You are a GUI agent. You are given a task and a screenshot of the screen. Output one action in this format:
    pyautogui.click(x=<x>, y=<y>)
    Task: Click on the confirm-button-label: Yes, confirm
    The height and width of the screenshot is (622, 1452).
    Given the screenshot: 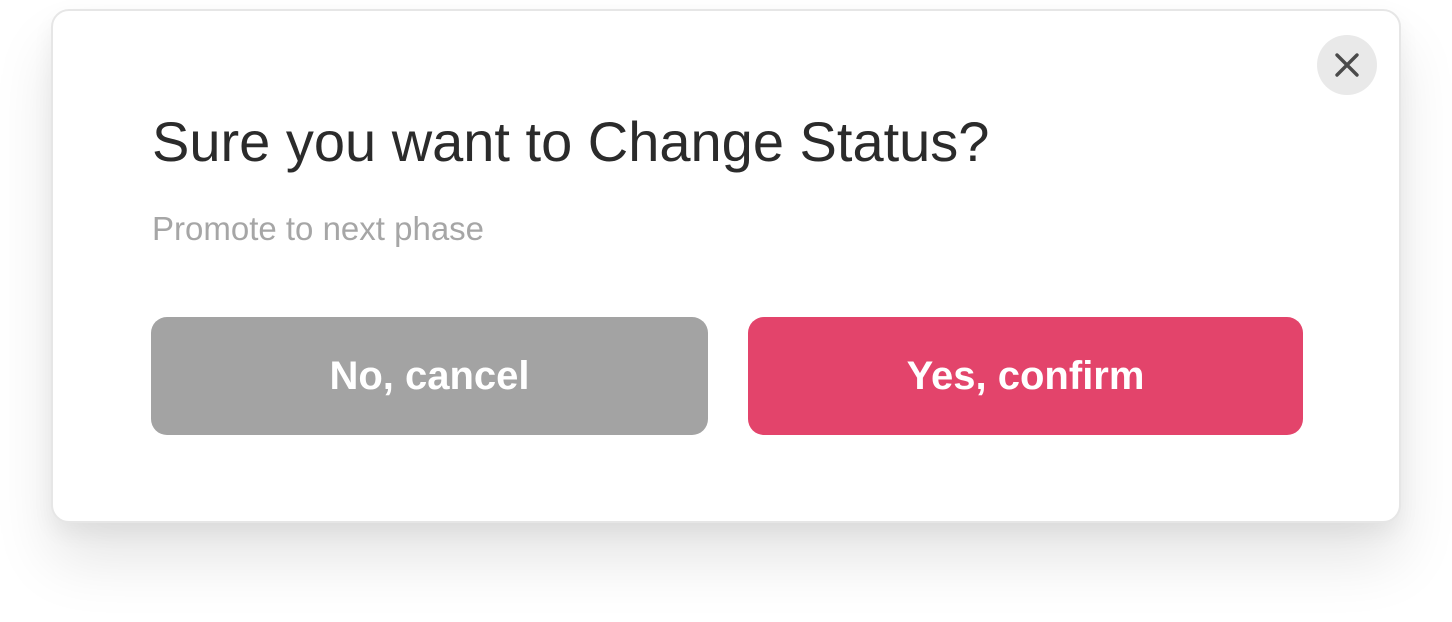 What is the action you would take?
    pyautogui.click(x=1025, y=375)
    